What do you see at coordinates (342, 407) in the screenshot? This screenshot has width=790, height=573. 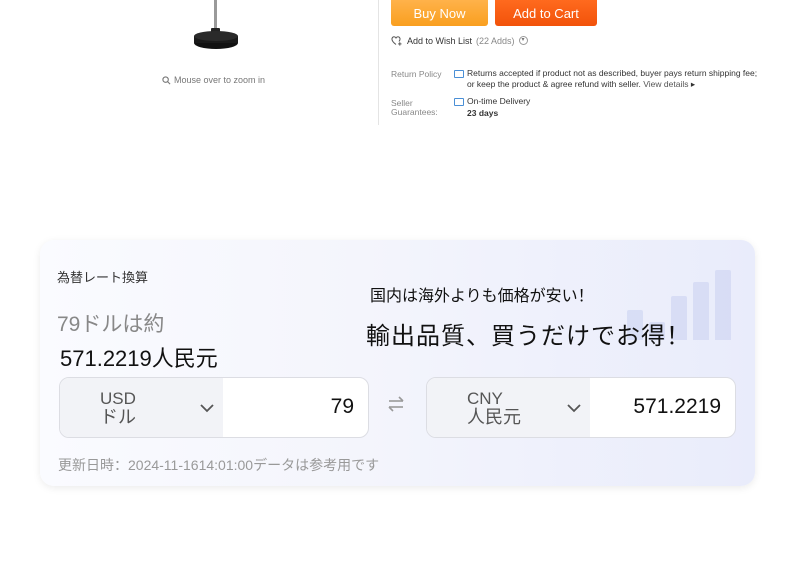 I see `from-amount-input: 79` at bounding box center [342, 407].